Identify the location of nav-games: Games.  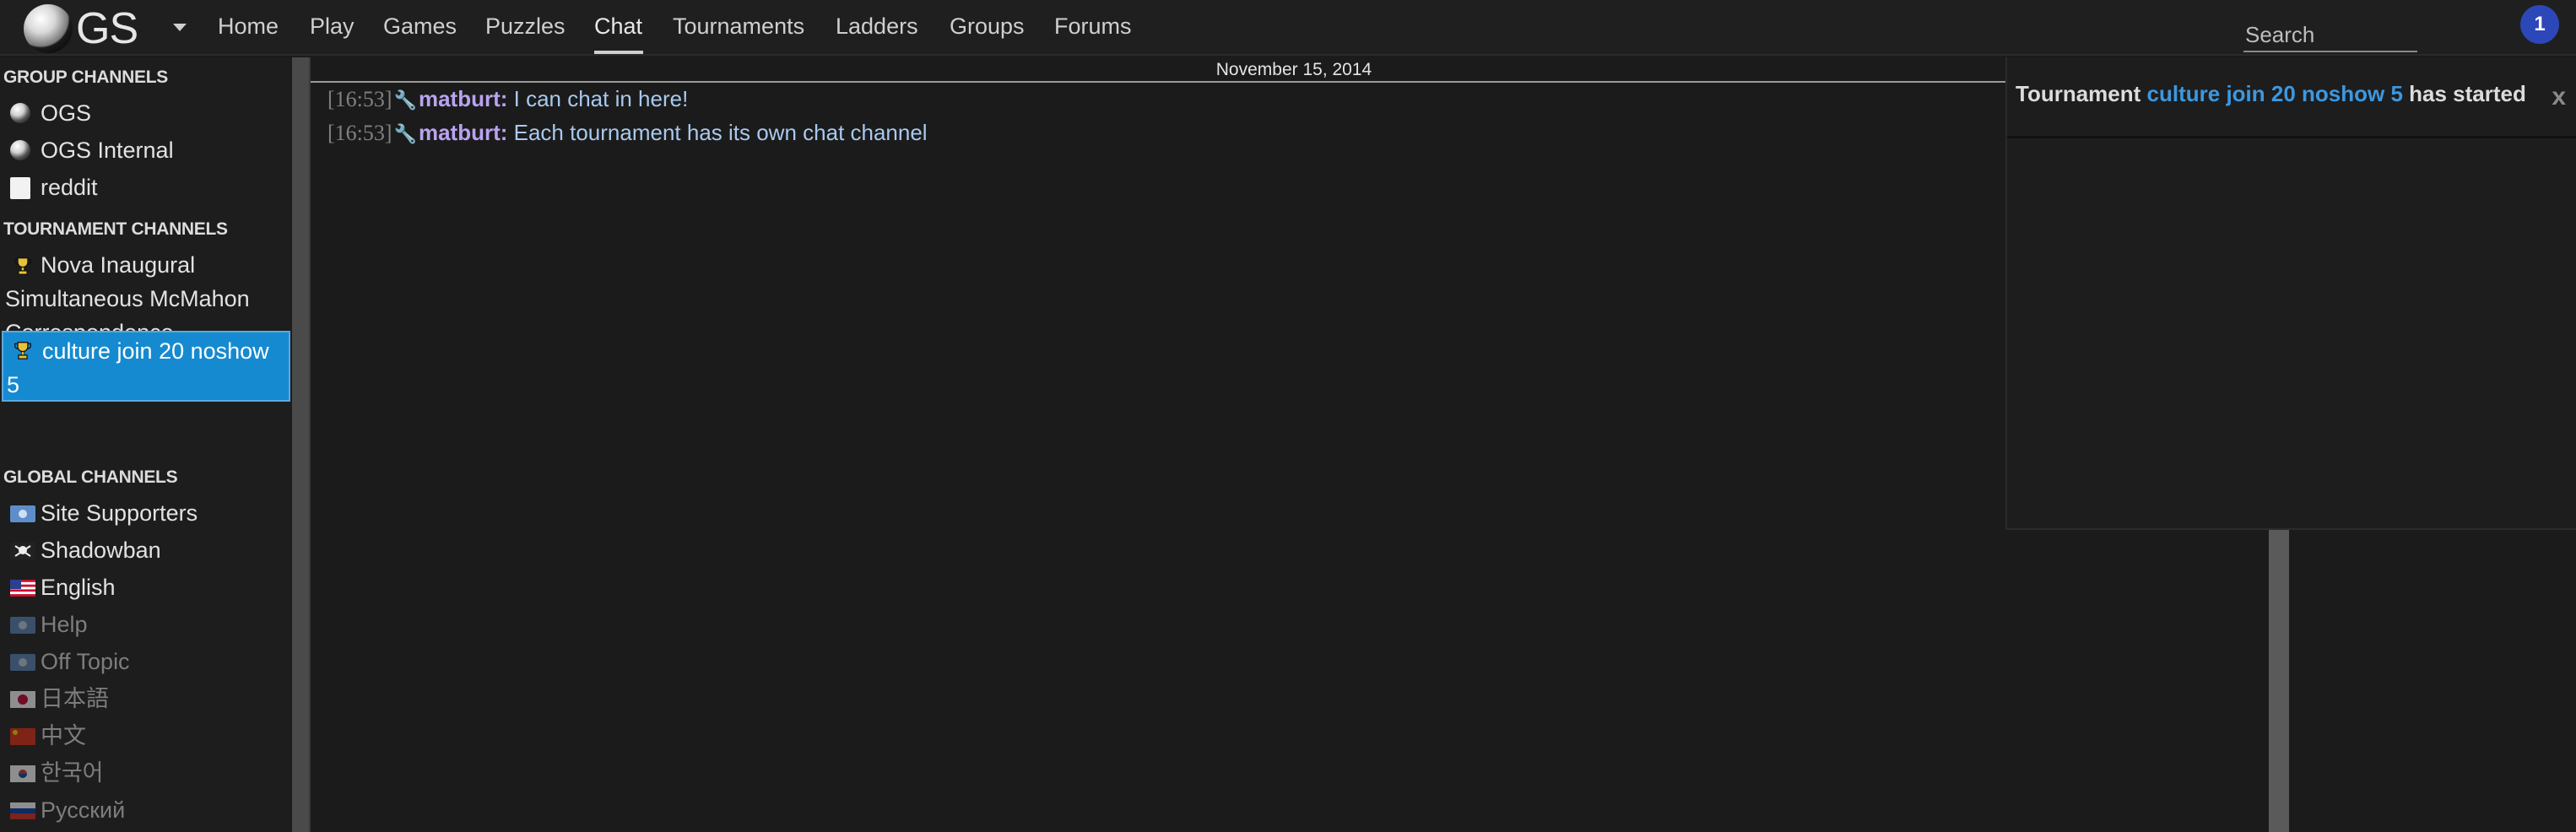
(420, 27).